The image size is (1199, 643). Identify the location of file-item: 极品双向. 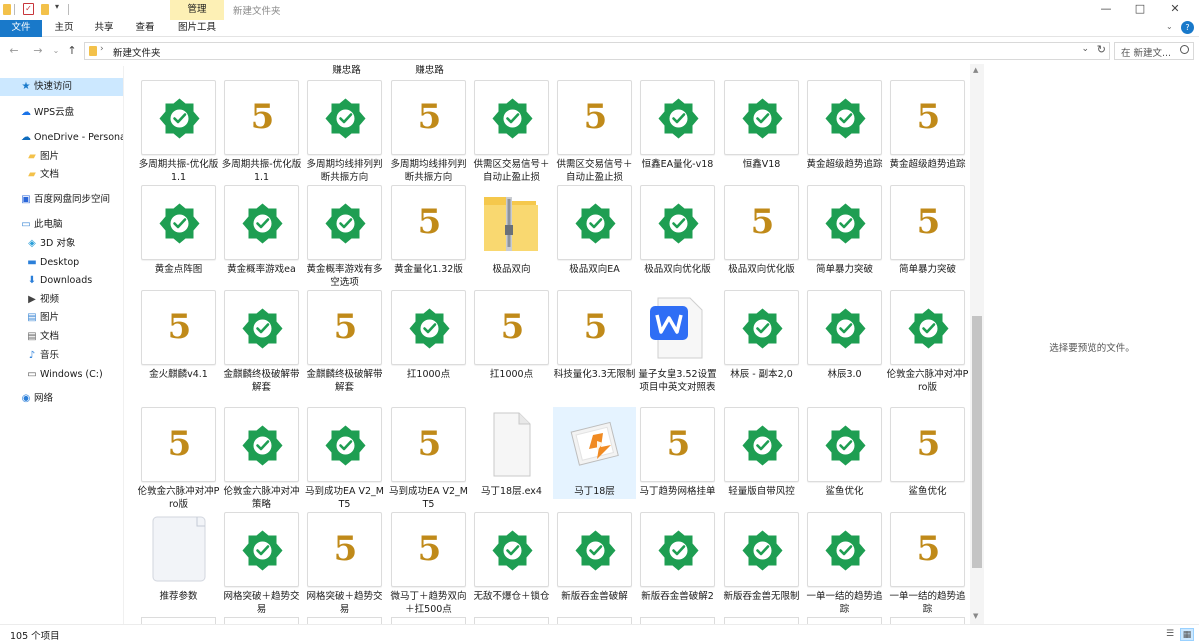
(511, 235).